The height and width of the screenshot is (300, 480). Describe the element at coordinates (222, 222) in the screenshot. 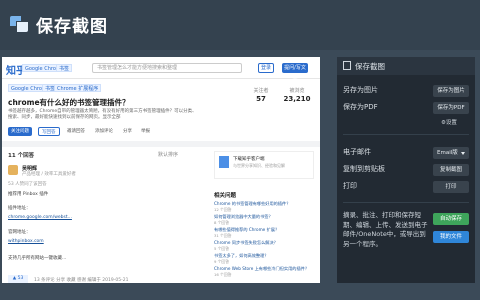

I see `related-count: 8 个回答` at that location.